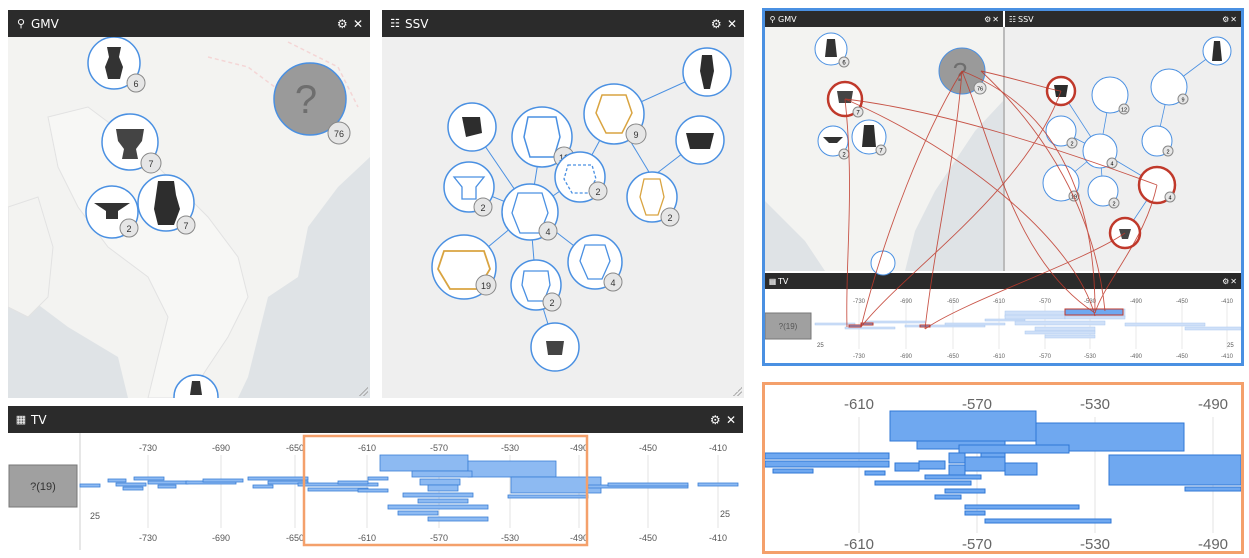 This screenshot has height=558, width=1249. Describe the element at coordinates (43, 486) in the screenshot. I see `tv-unknown-bucket: ?(19)` at that location.